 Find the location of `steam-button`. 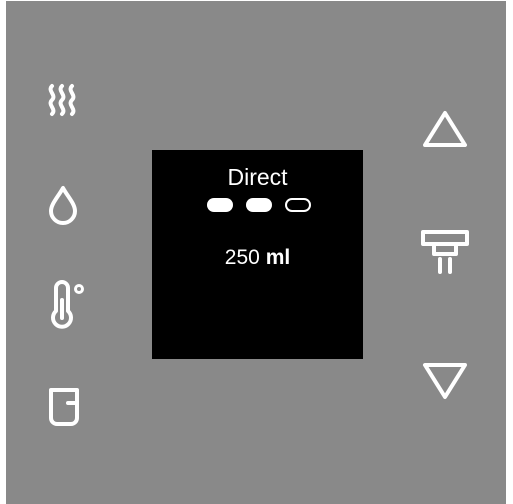

steam-button is located at coordinates (62, 100).